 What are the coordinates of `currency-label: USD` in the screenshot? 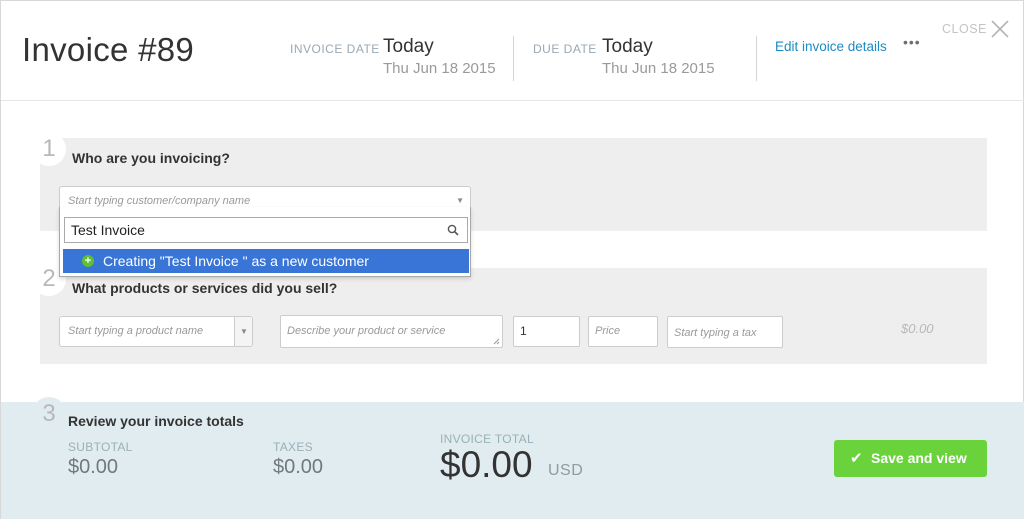 It's located at (566, 470).